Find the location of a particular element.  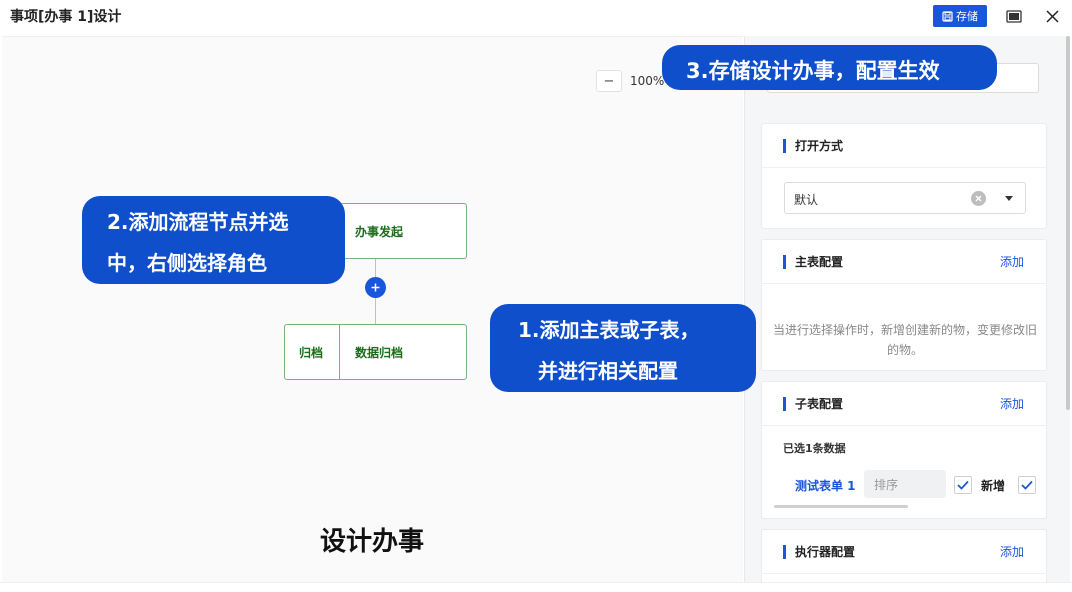

node-divider is located at coordinates (339, 352).